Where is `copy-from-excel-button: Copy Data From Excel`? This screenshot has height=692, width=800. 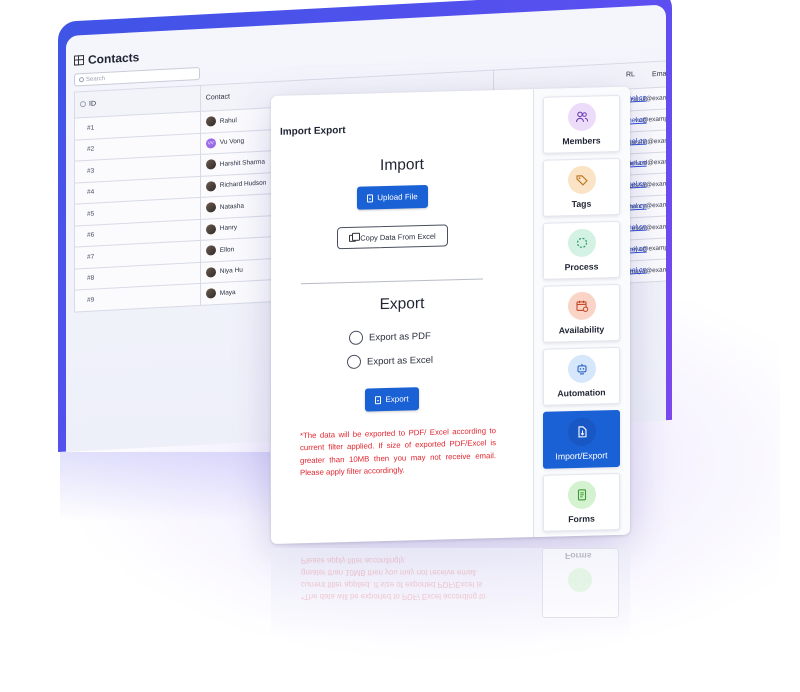 copy-from-excel-button: Copy Data From Excel is located at coordinates (392, 237).